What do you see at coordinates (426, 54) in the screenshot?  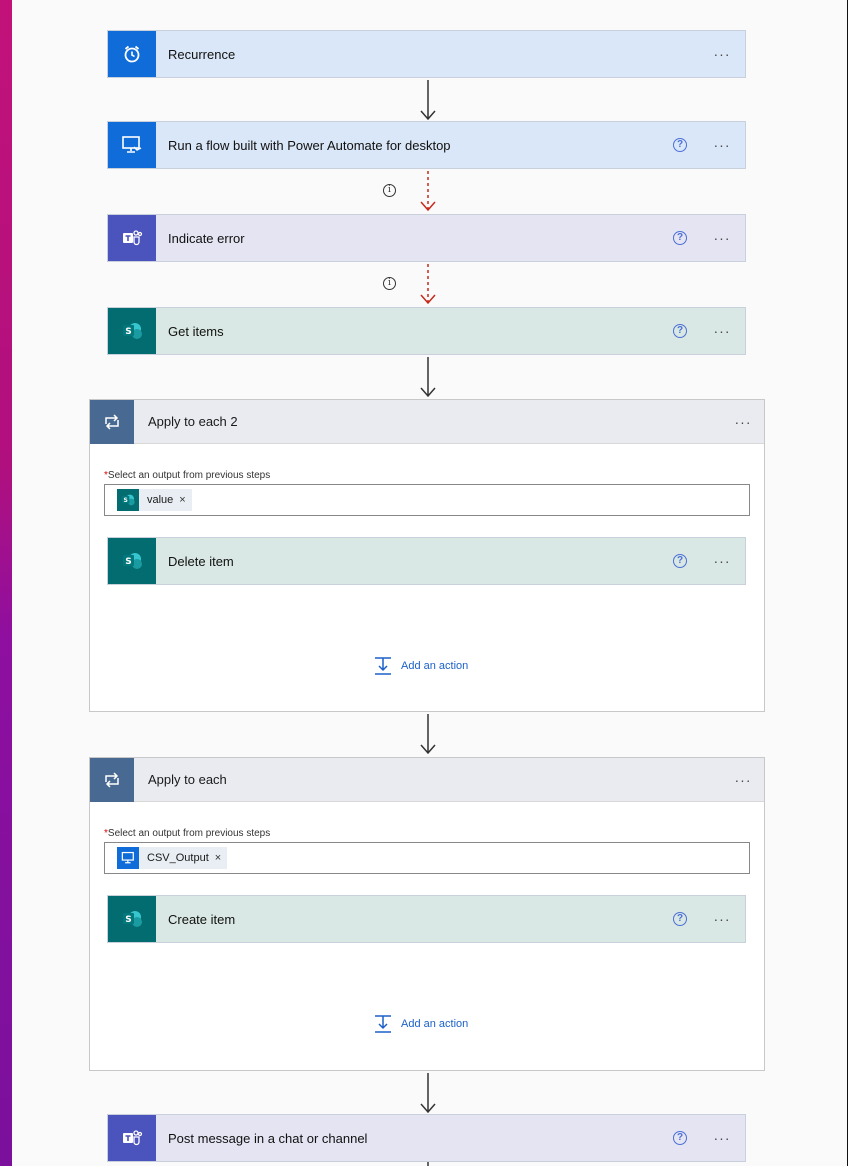 I see `step-recurrence: Recurrence ···` at bounding box center [426, 54].